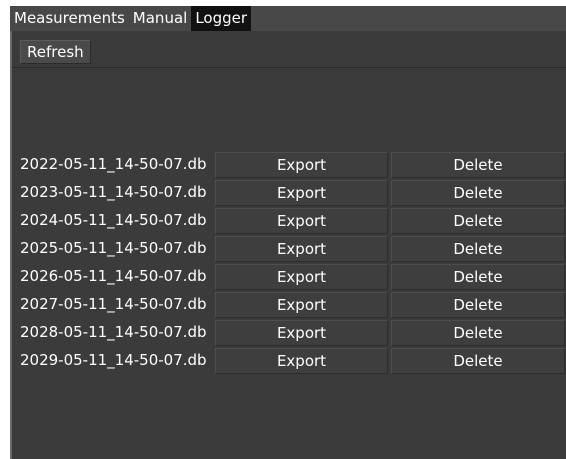 The width and height of the screenshot is (566, 459). What do you see at coordinates (113, 276) in the screenshot?
I see `log-file-name: 2026-05-11_14-50-07.db` at bounding box center [113, 276].